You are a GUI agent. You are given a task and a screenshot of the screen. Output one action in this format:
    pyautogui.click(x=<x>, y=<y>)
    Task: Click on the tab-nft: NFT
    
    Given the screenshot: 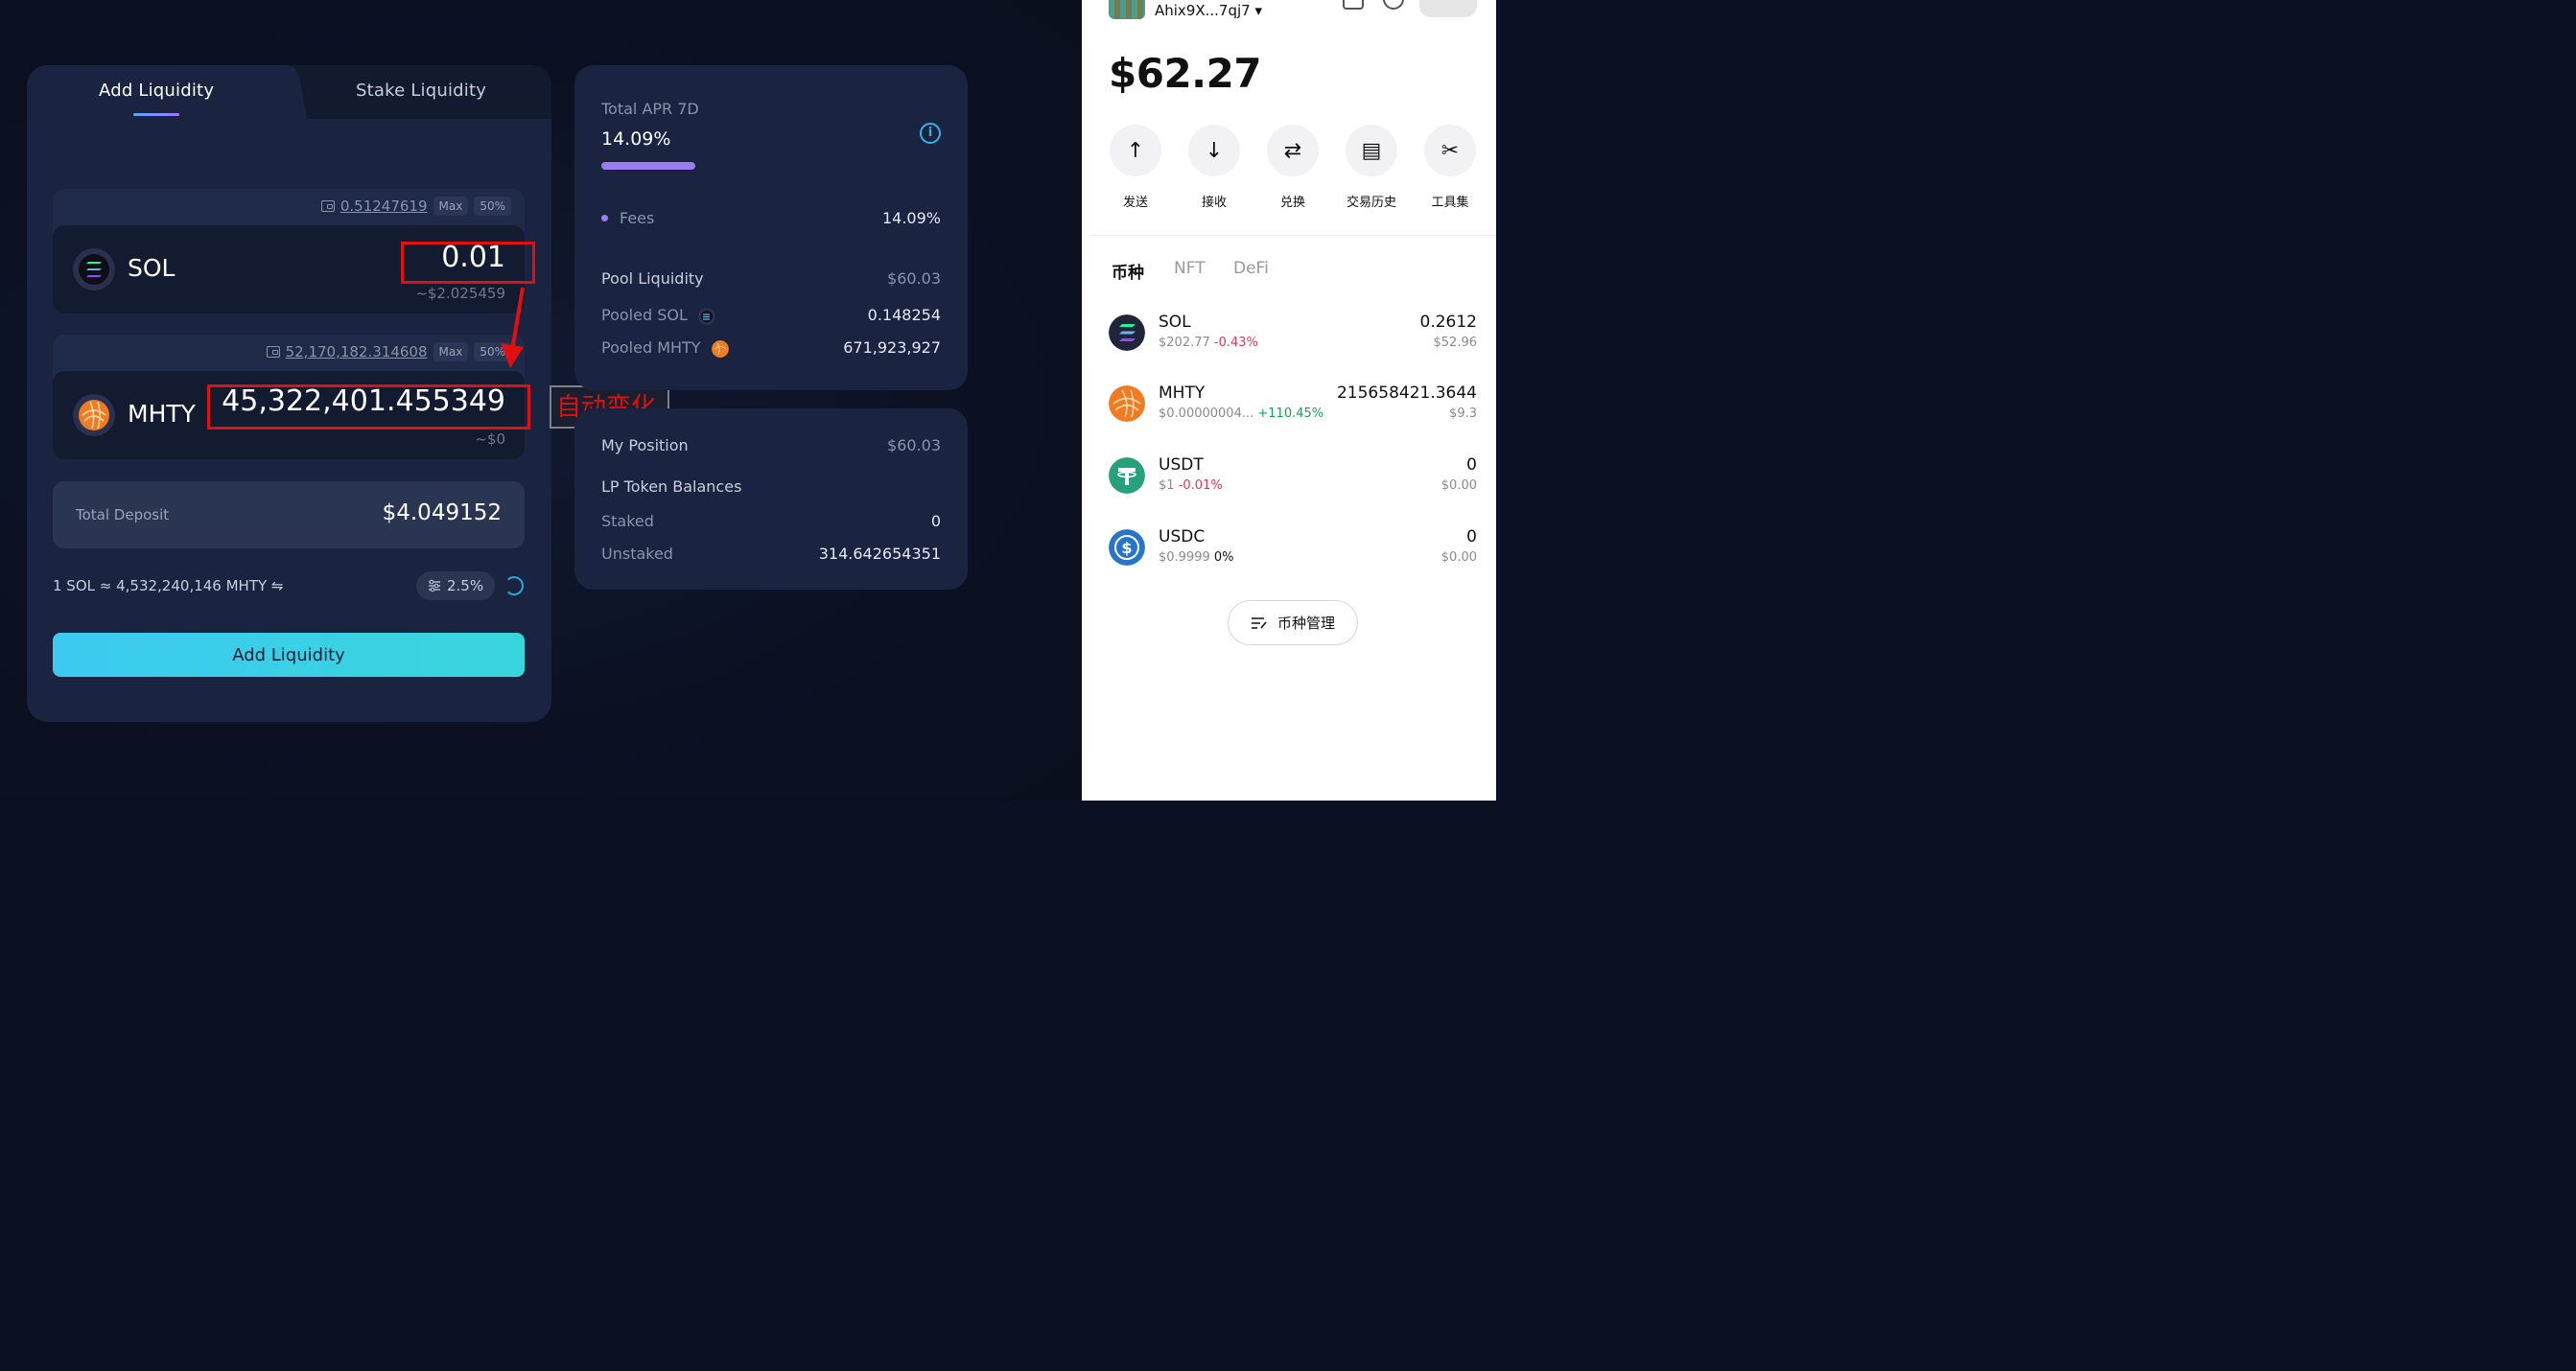 What is the action you would take?
    pyautogui.click(x=1190, y=268)
    